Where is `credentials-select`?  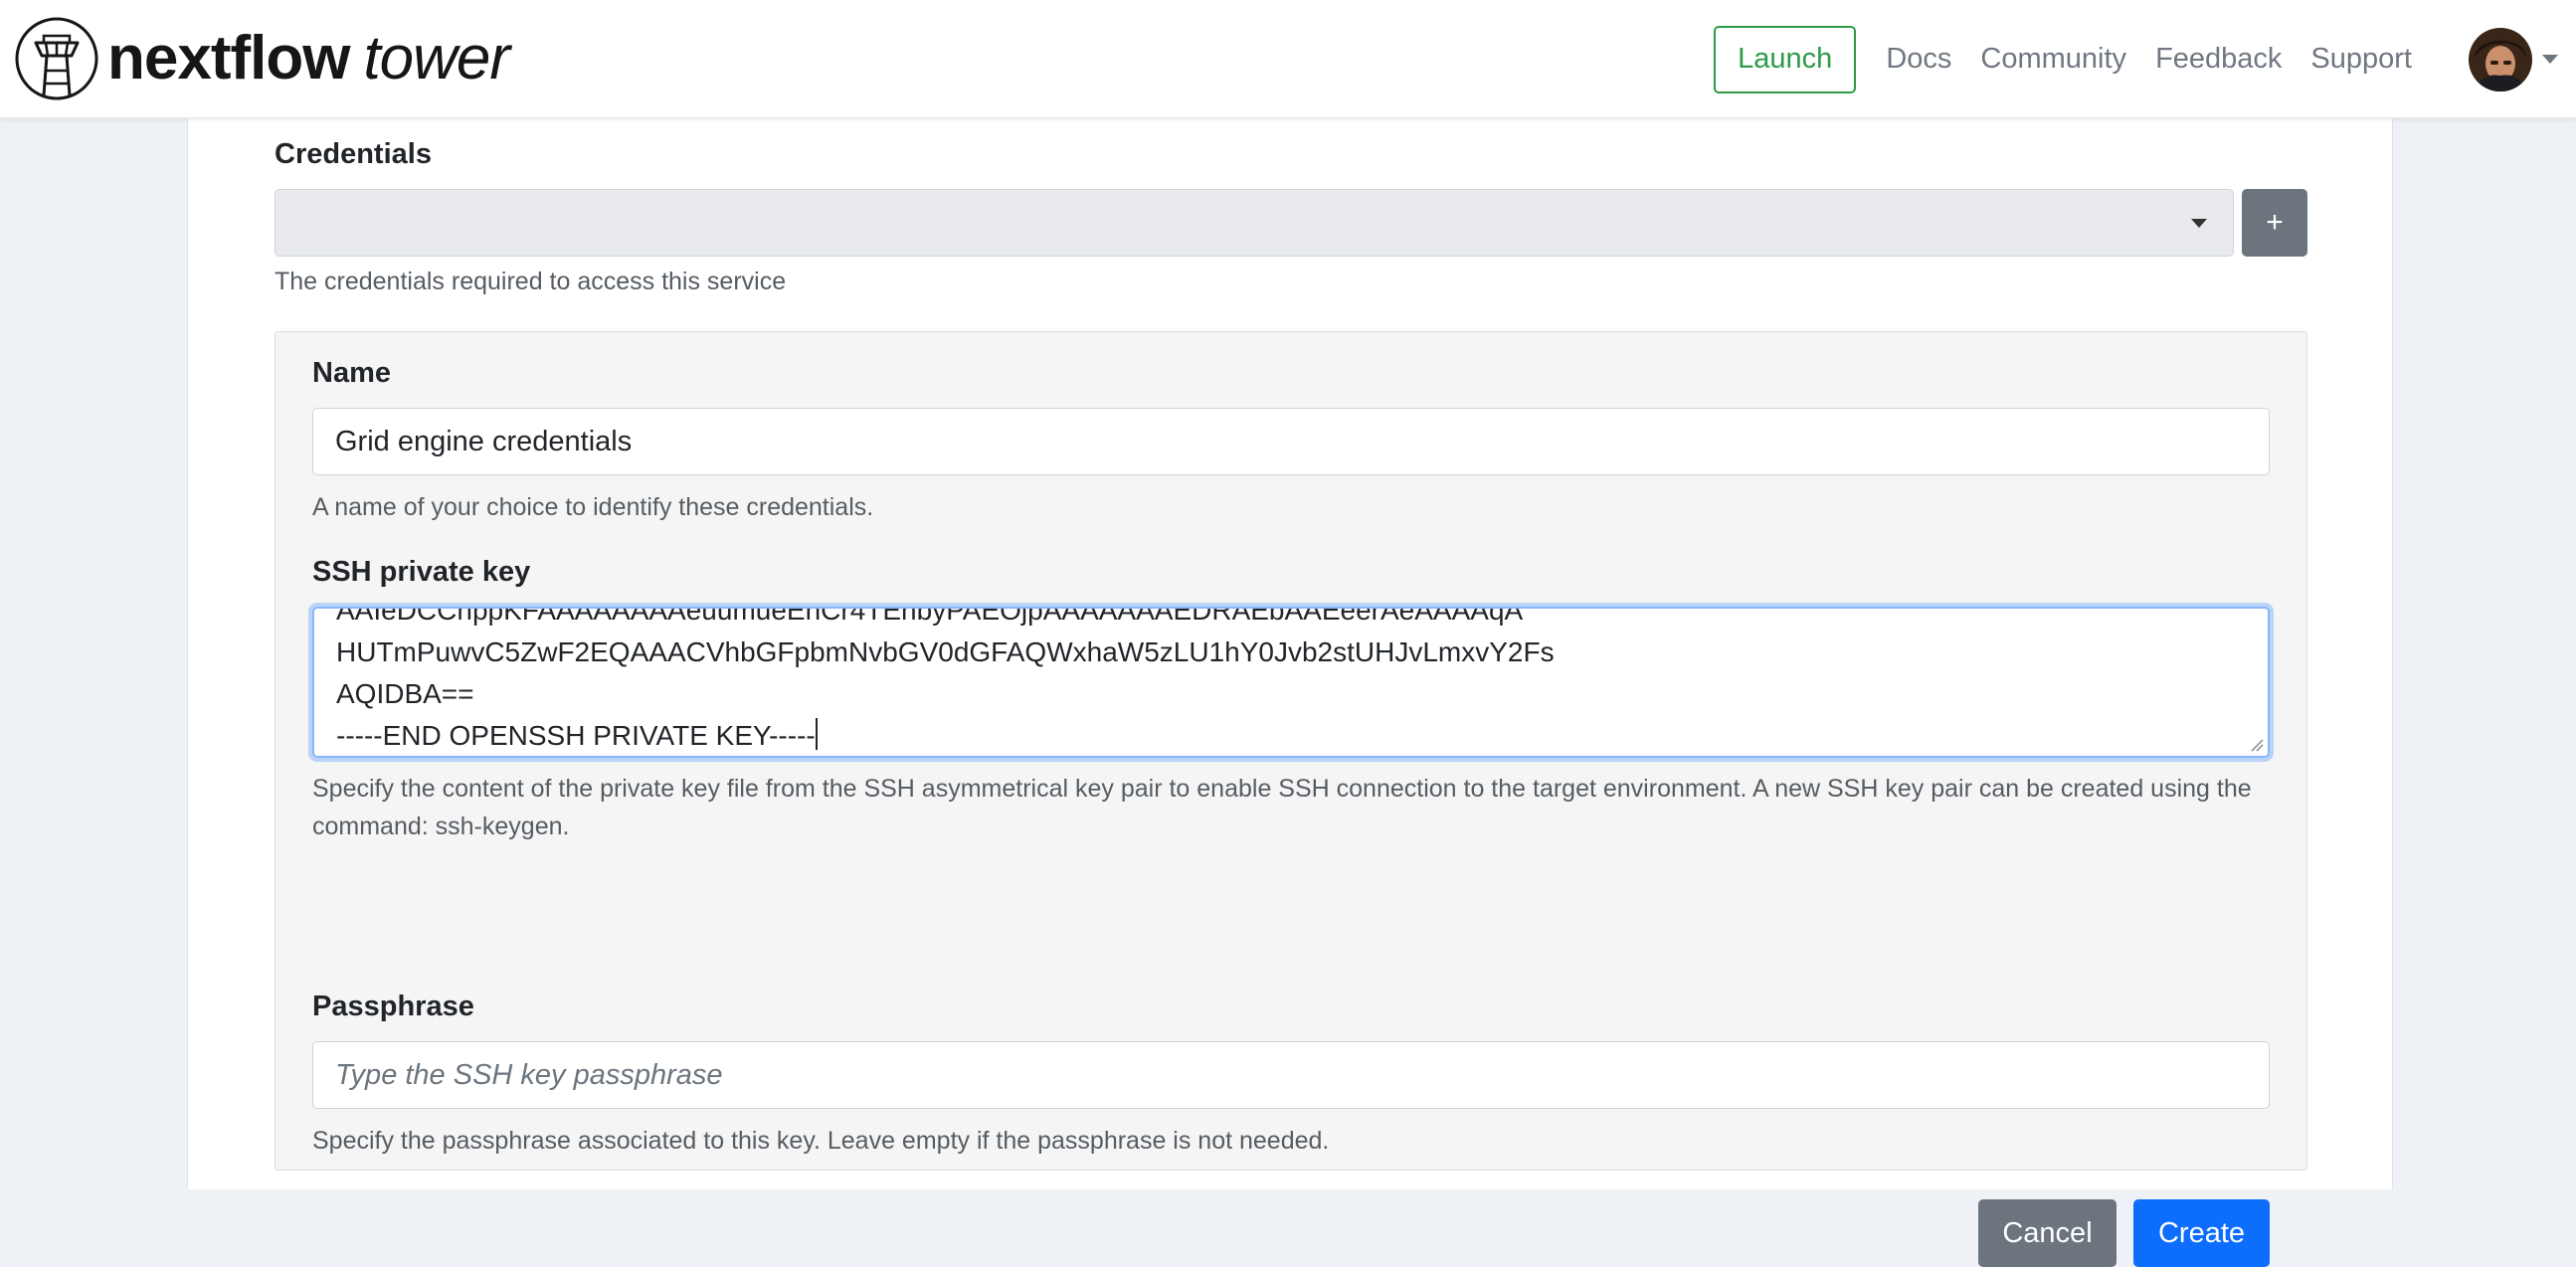
credentials-select is located at coordinates (1254, 223).